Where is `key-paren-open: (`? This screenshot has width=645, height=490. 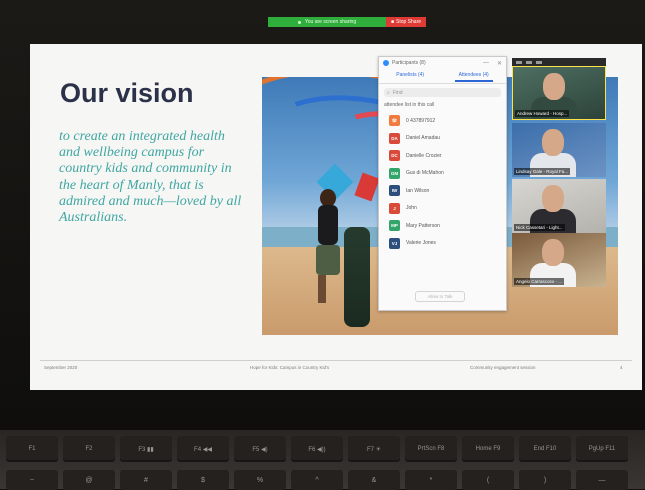 key-paren-open: ( is located at coordinates (488, 480).